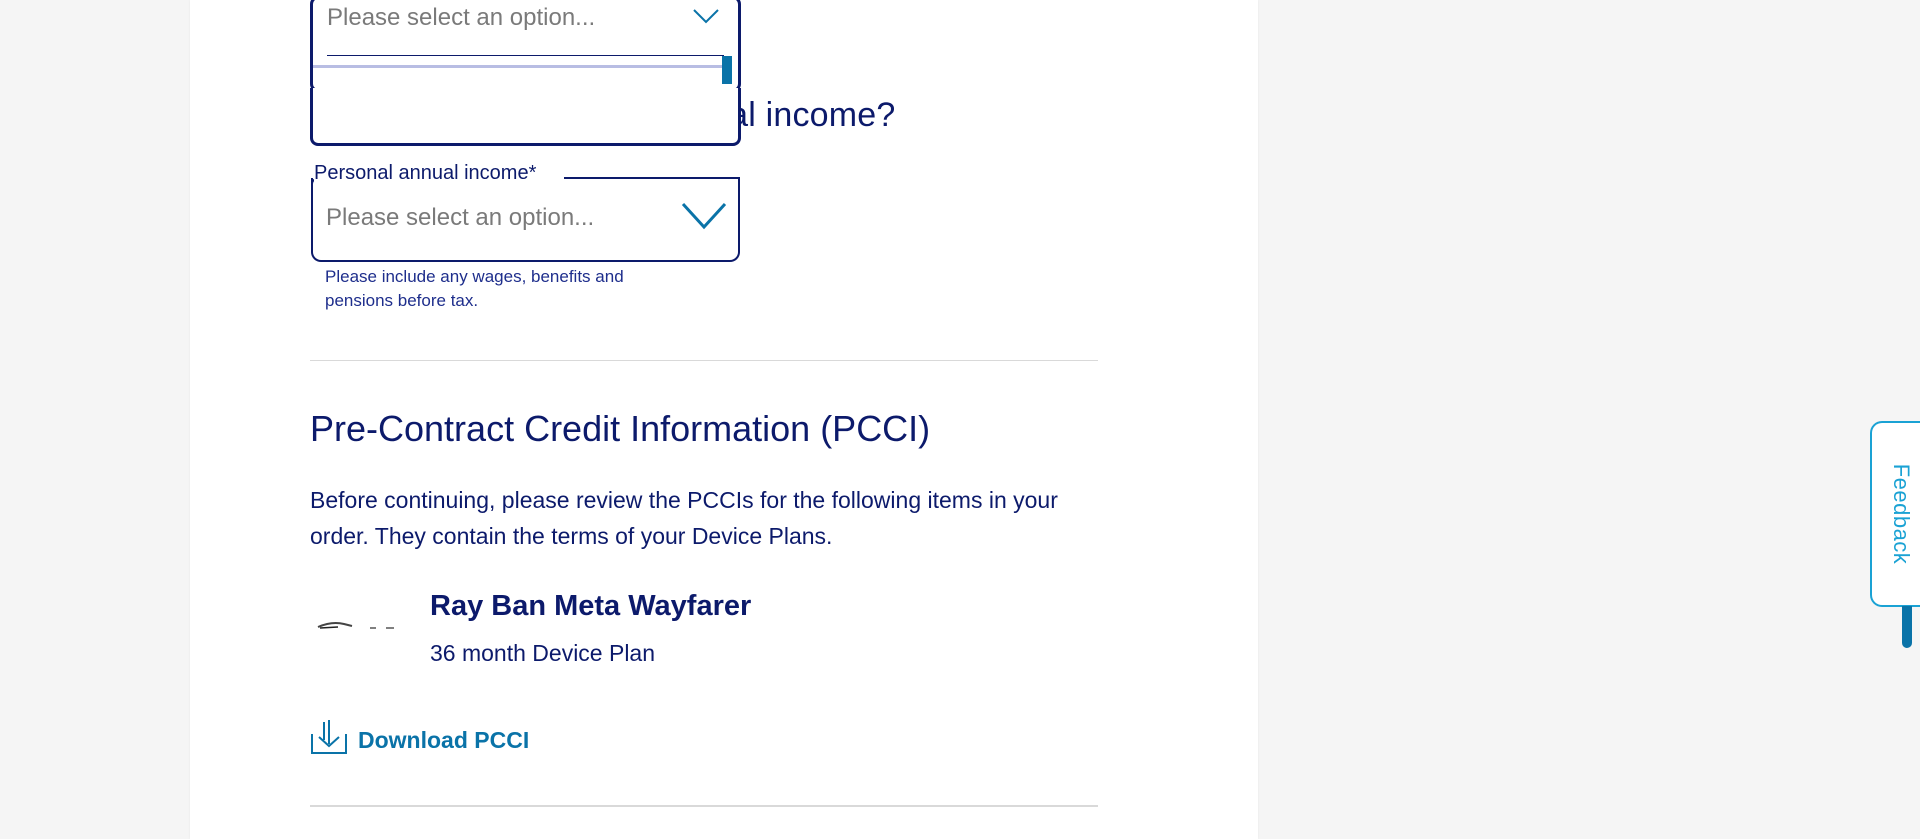 Image resolution: width=1920 pixels, height=839 pixels. I want to click on income-field-label: Personal annual income*, so click(427, 173).